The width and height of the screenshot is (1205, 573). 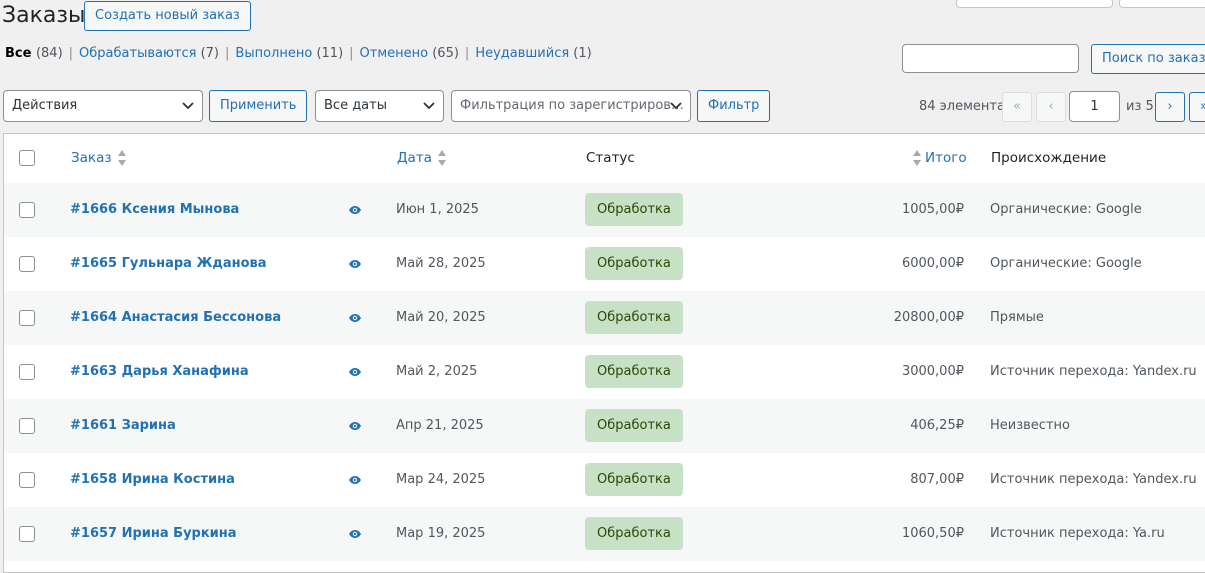 I want to click on sort-icon, so click(x=917, y=158).